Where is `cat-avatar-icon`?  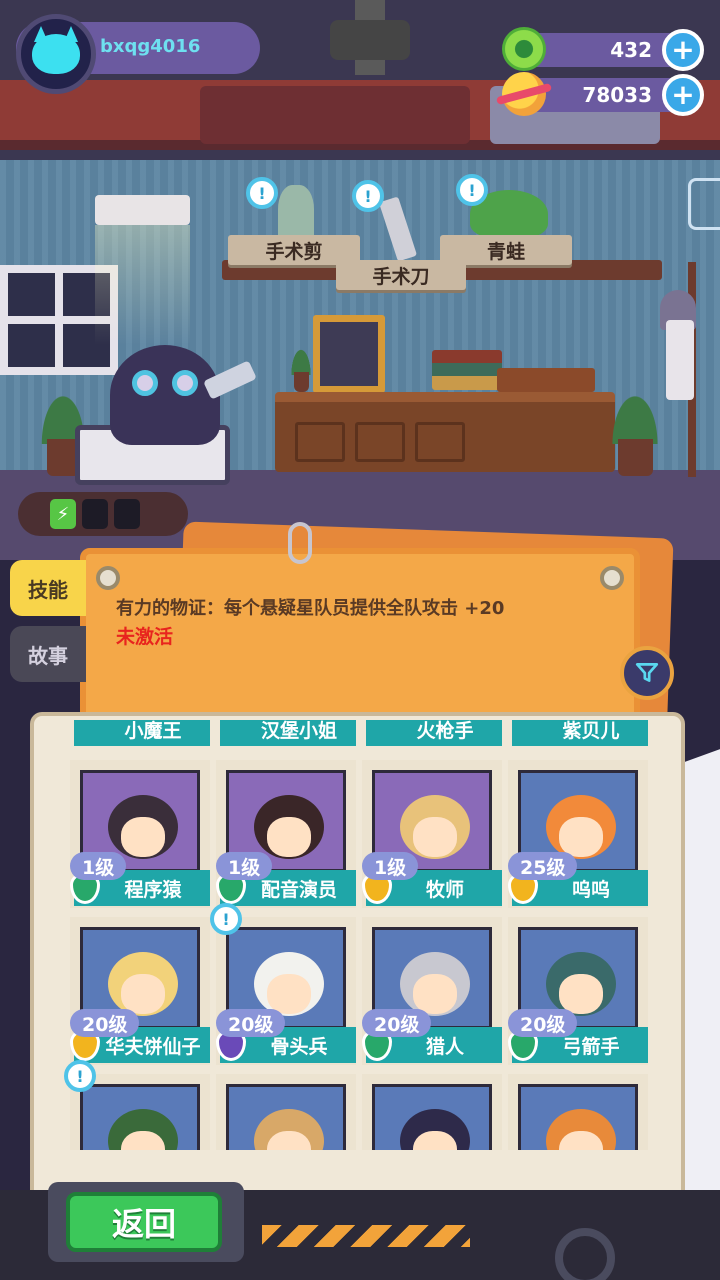
cat-avatar-icon is located at coordinates (56, 54).